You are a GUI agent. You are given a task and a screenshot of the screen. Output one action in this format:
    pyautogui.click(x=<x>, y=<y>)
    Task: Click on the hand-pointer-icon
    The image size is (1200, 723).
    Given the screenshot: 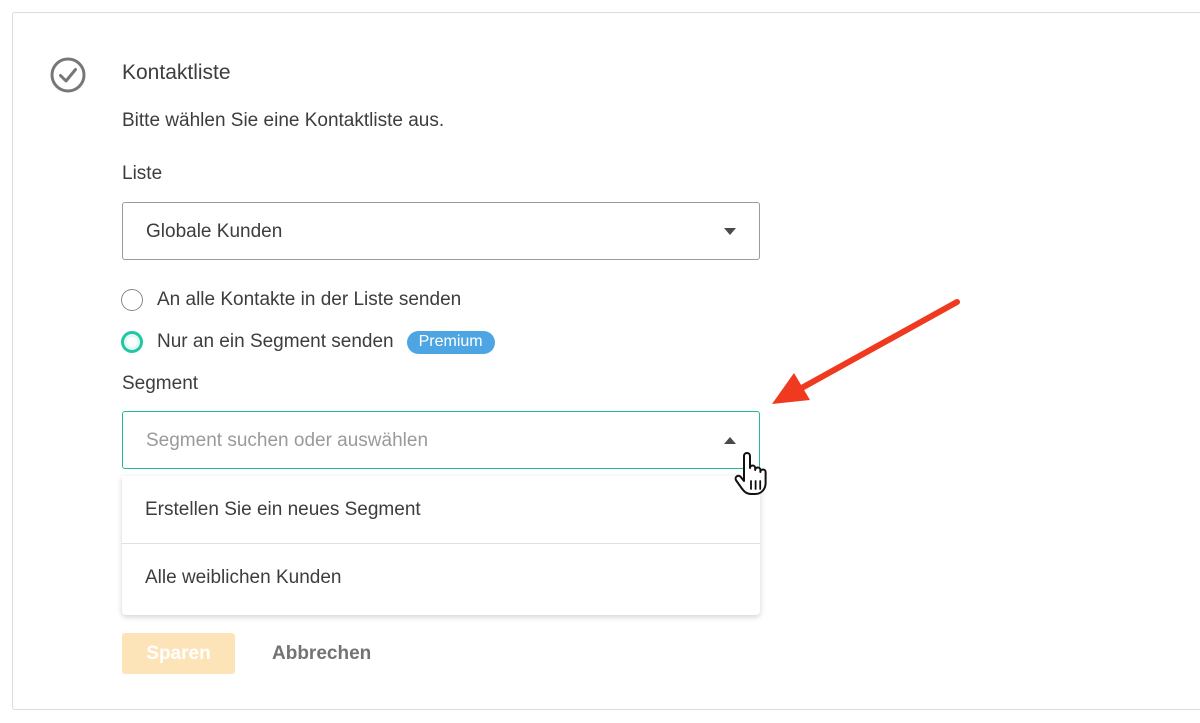 What is the action you would take?
    pyautogui.click(x=750, y=473)
    